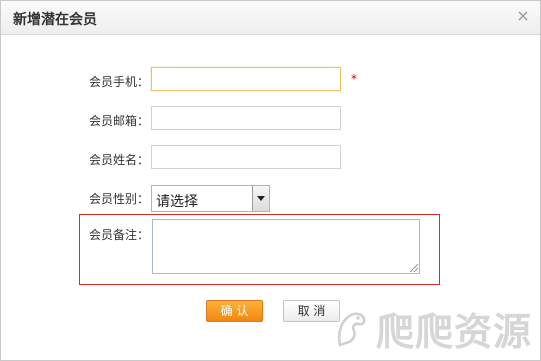 This screenshot has width=541, height=361. What do you see at coordinates (177, 202) in the screenshot?
I see `gender-selected-value: 请选择` at bounding box center [177, 202].